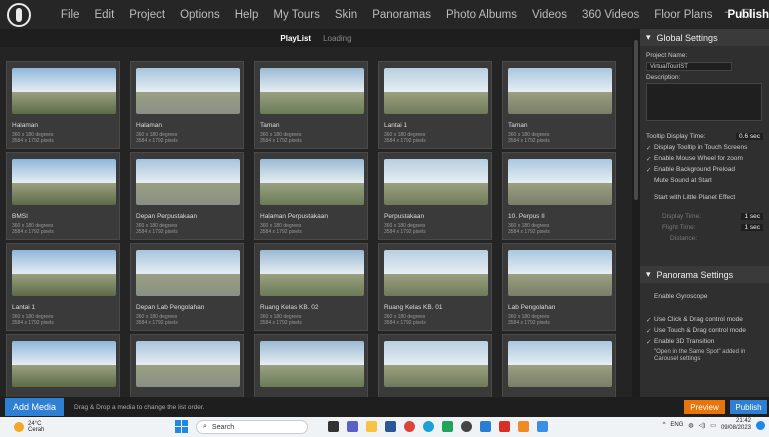 The height and width of the screenshot is (437, 769). Describe the element at coordinates (371, 426) in the screenshot. I see `app-icon-explorer` at that location.